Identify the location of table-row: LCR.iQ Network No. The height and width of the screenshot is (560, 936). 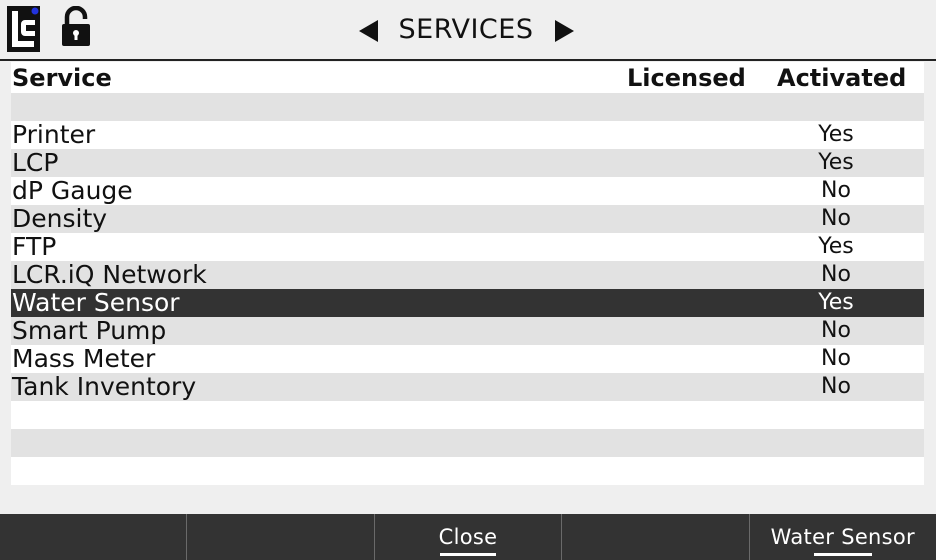
(467, 275).